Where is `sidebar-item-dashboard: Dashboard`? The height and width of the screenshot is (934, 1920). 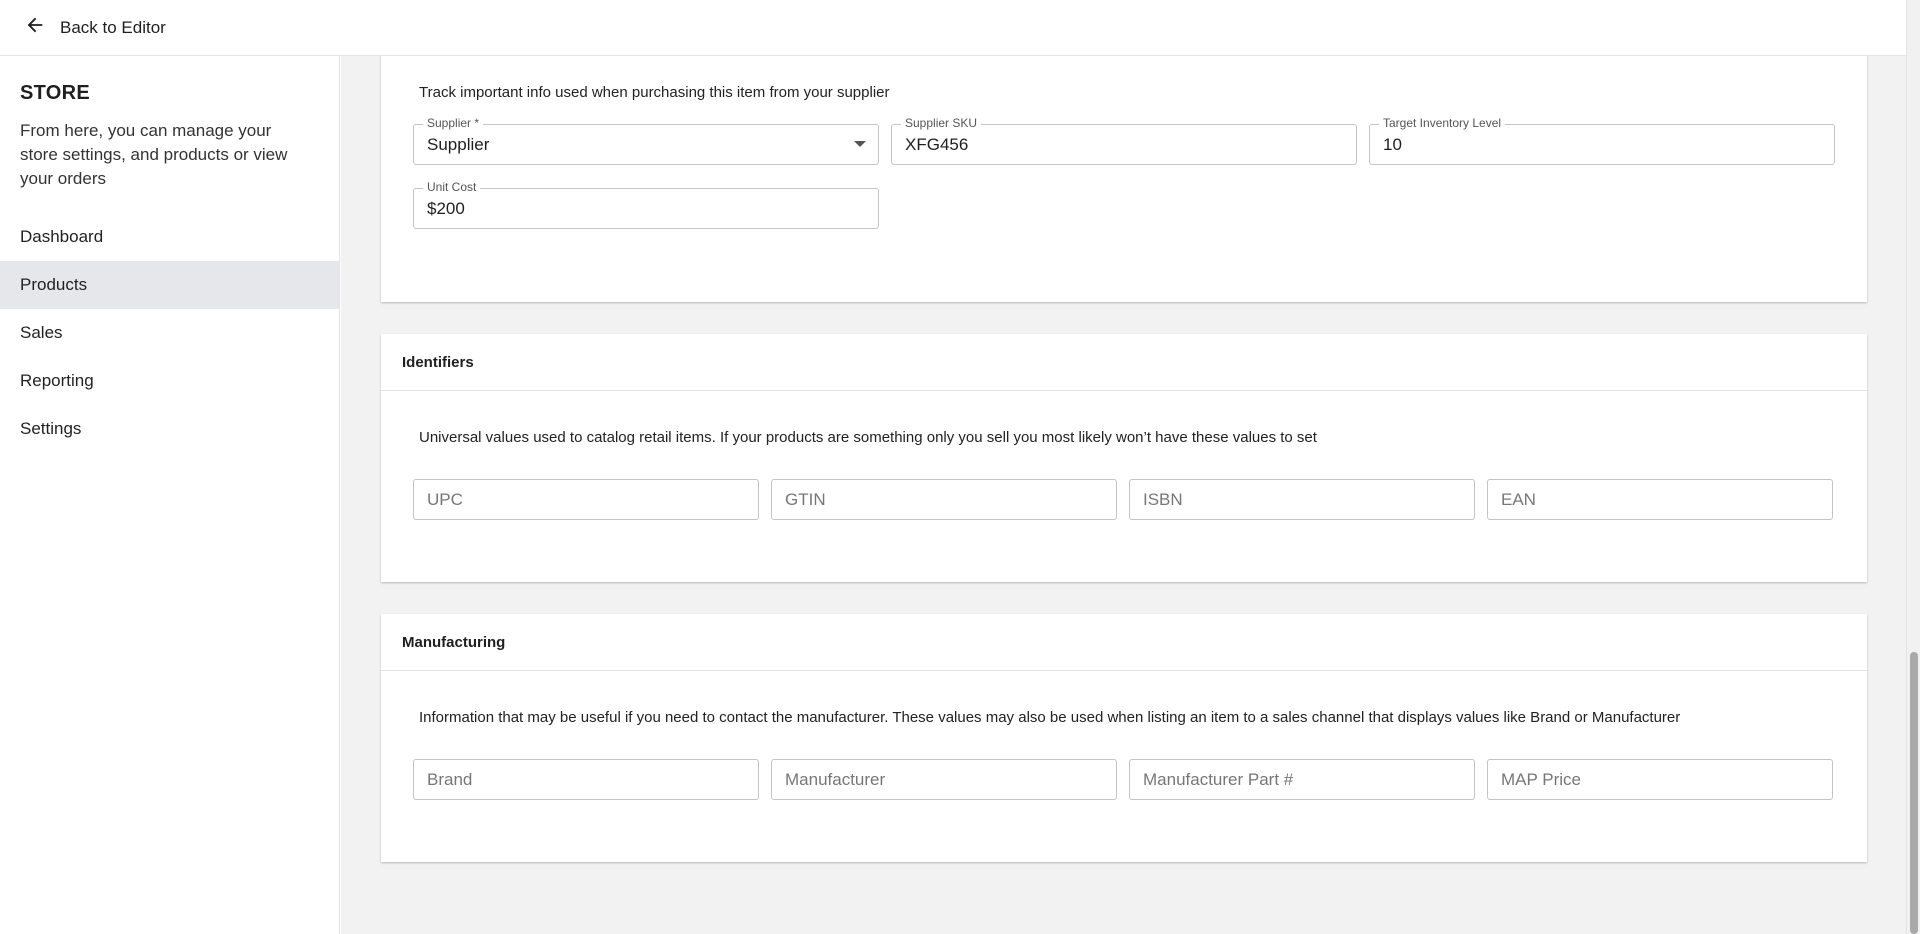
sidebar-item-dashboard: Dashboard is located at coordinates (169, 237).